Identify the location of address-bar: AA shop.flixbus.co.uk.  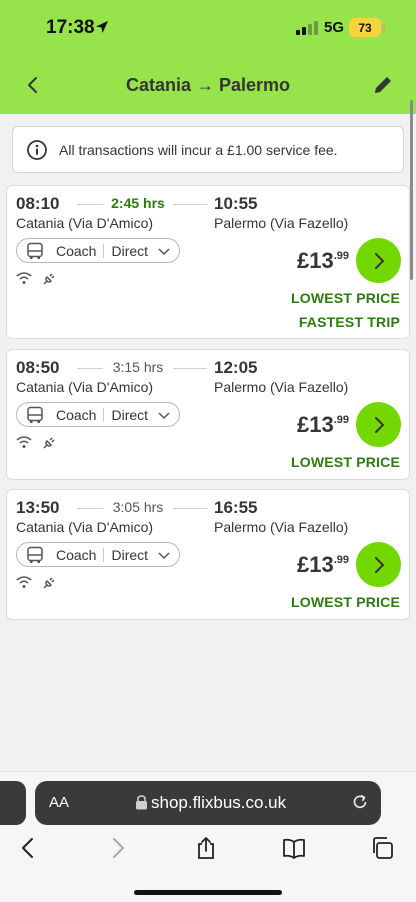
(208, 803).